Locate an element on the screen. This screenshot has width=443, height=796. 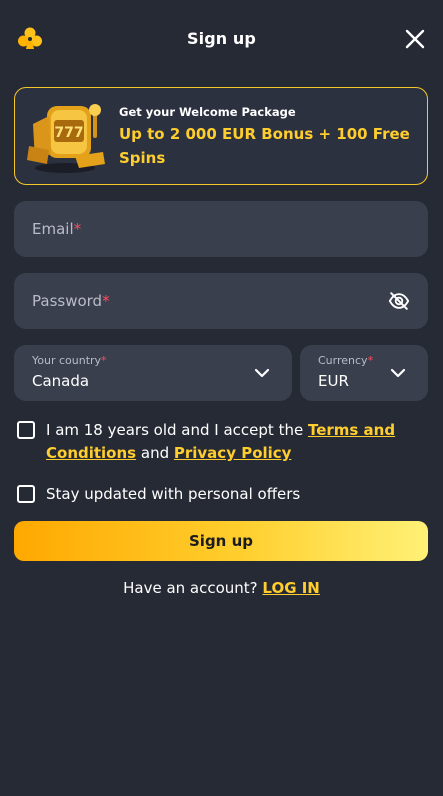
eye-off-icon is located at coordinates (399, 301).